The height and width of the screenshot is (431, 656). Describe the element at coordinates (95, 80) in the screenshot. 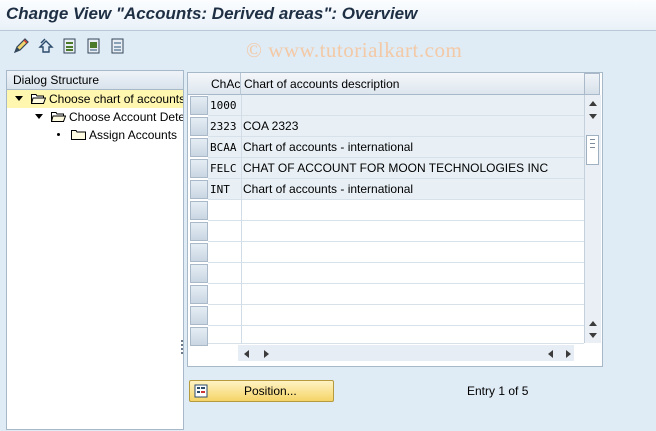

I see `dialog-structure-header: Dialog Structure` at that location.